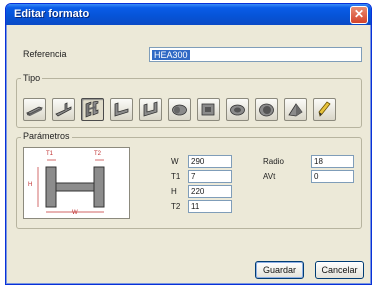 This screenshot has height=289, width=376. I want to click on h-section-icon, so click(92, 109).